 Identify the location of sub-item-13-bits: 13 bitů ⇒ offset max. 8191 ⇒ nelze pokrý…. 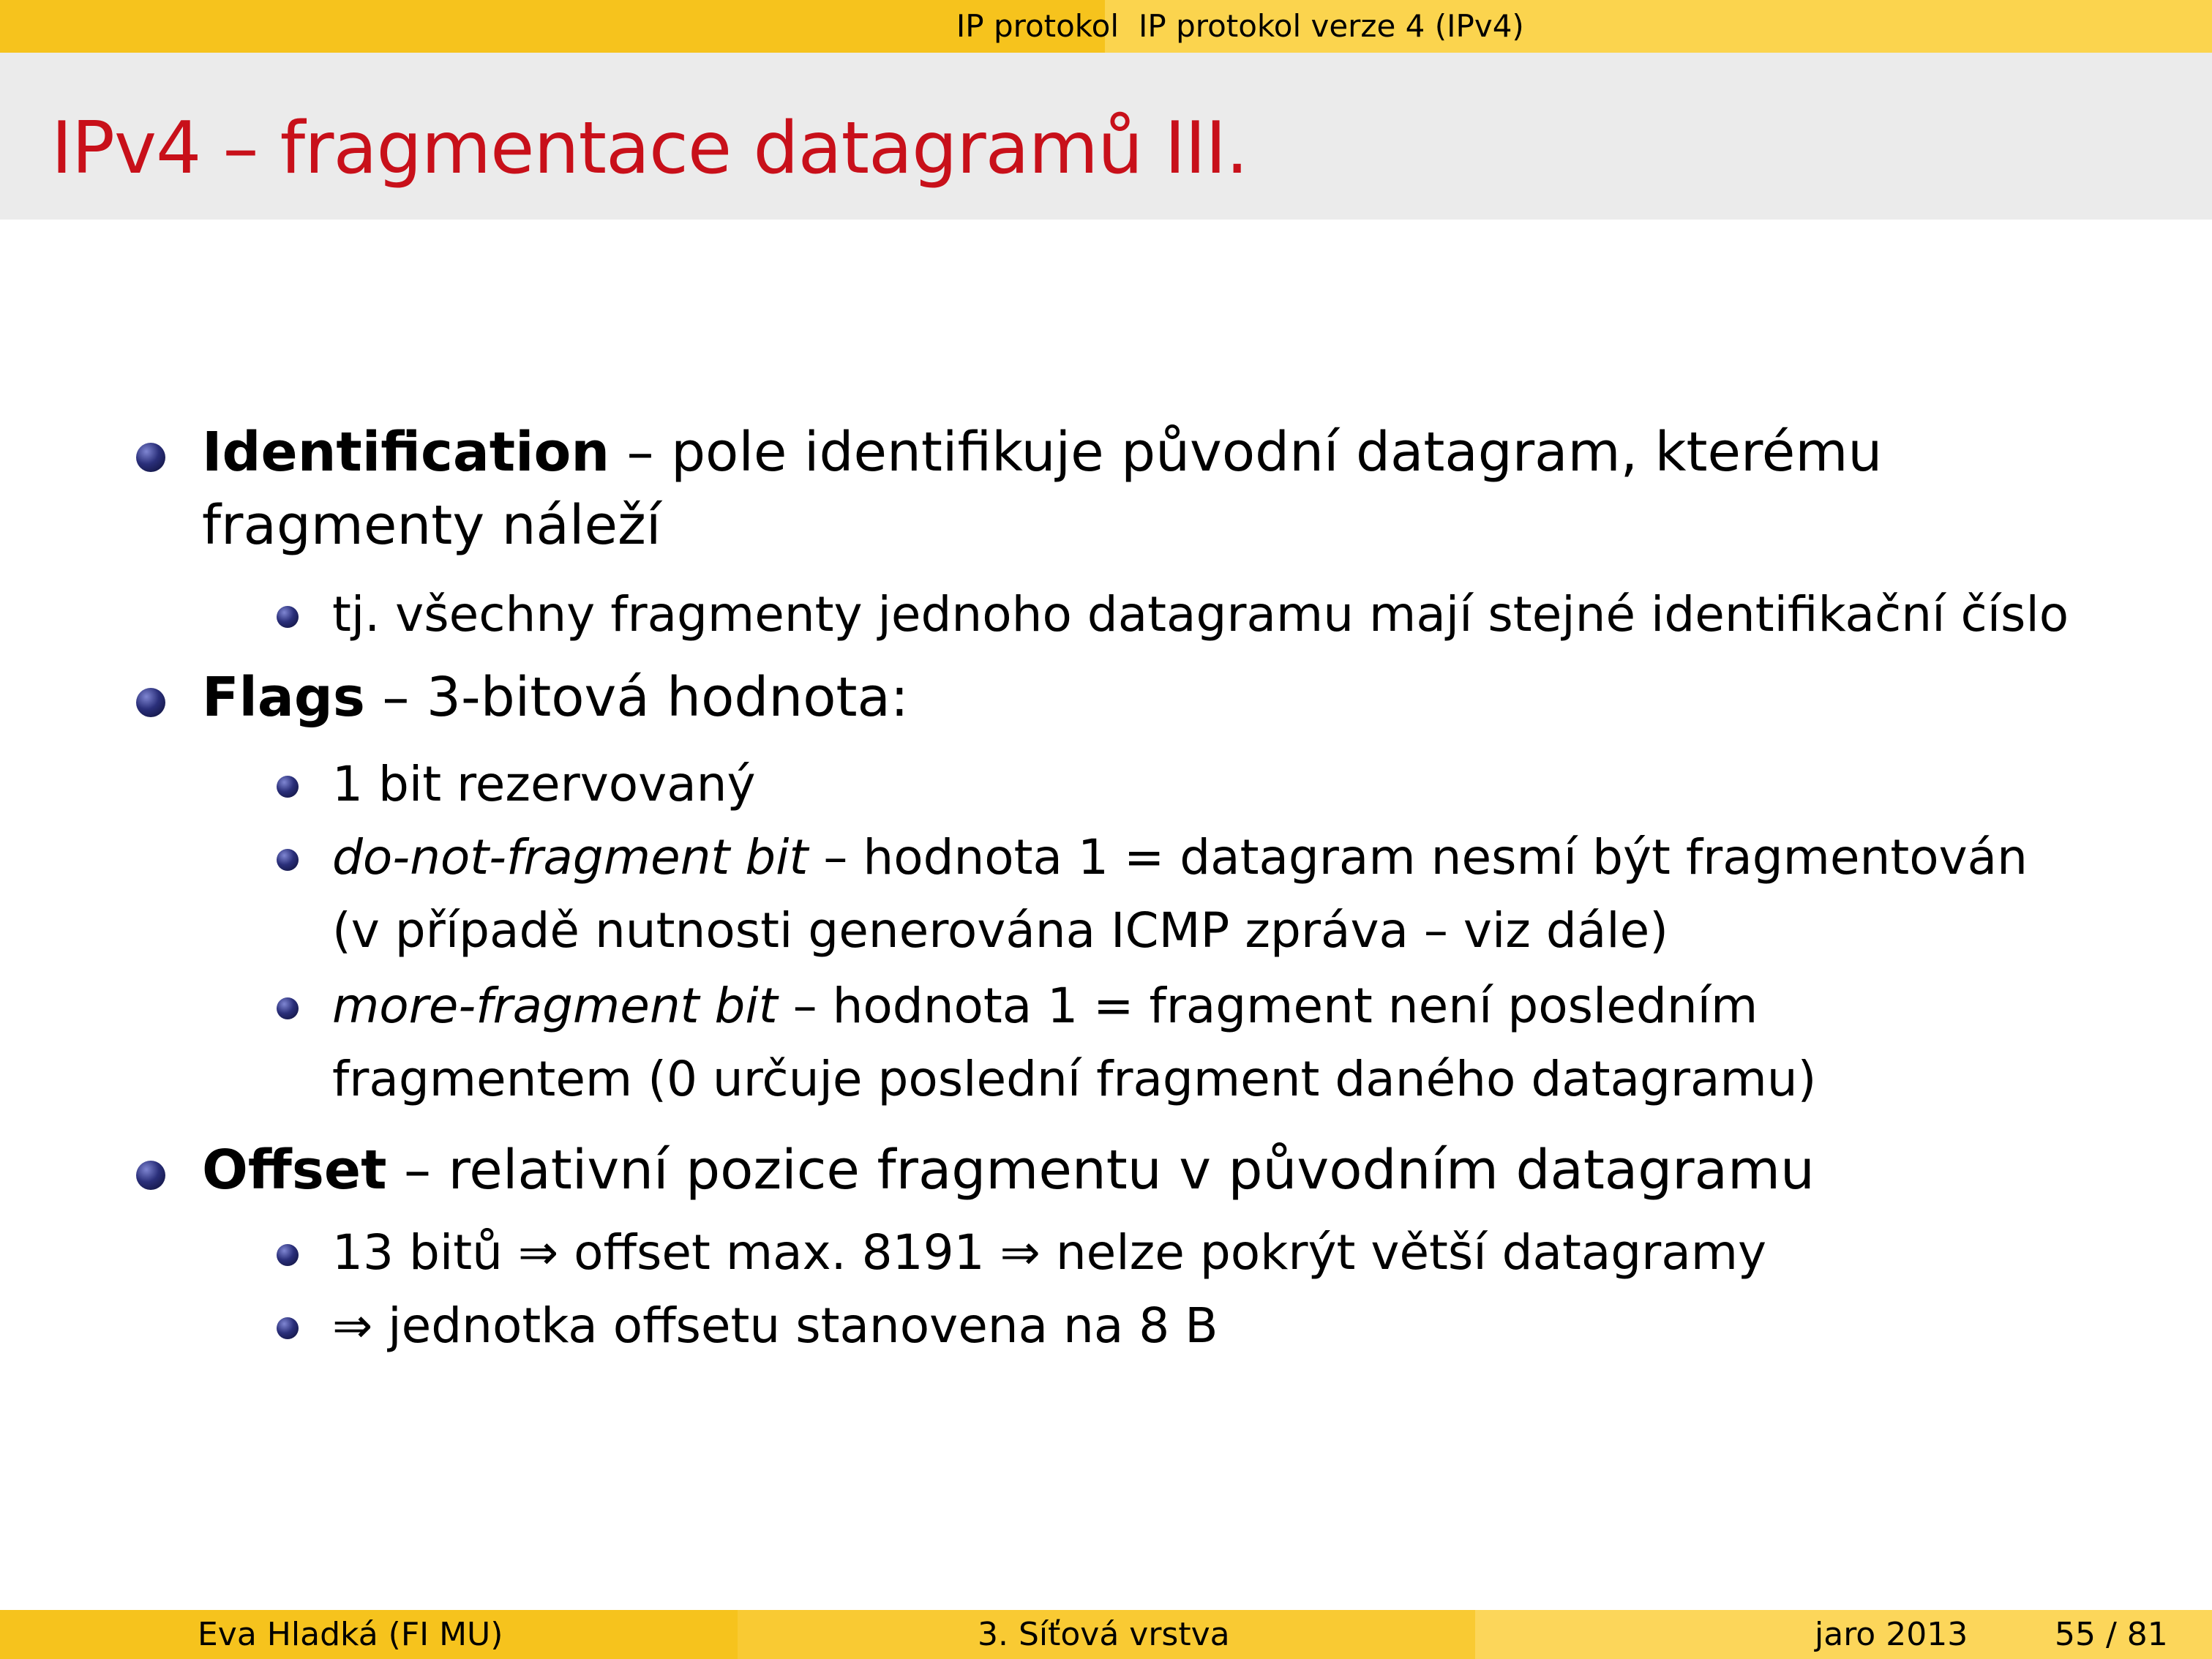
(1049, 1252).